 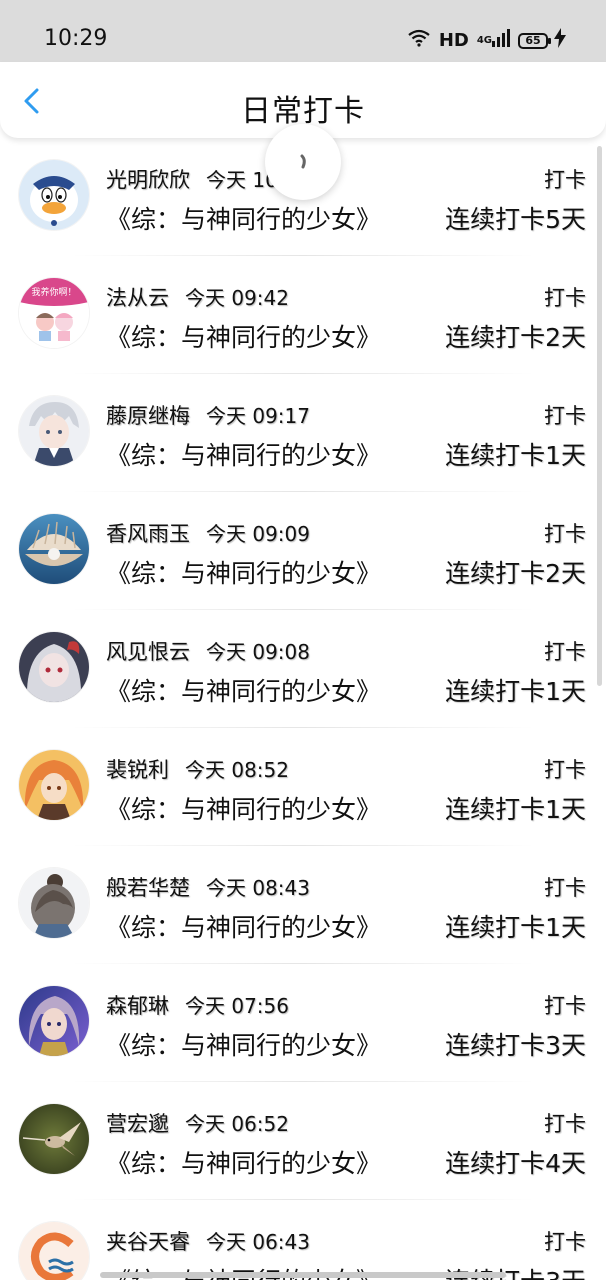 I want to click on checkin-time: 今天 09:17, so click(x=258, y=416).